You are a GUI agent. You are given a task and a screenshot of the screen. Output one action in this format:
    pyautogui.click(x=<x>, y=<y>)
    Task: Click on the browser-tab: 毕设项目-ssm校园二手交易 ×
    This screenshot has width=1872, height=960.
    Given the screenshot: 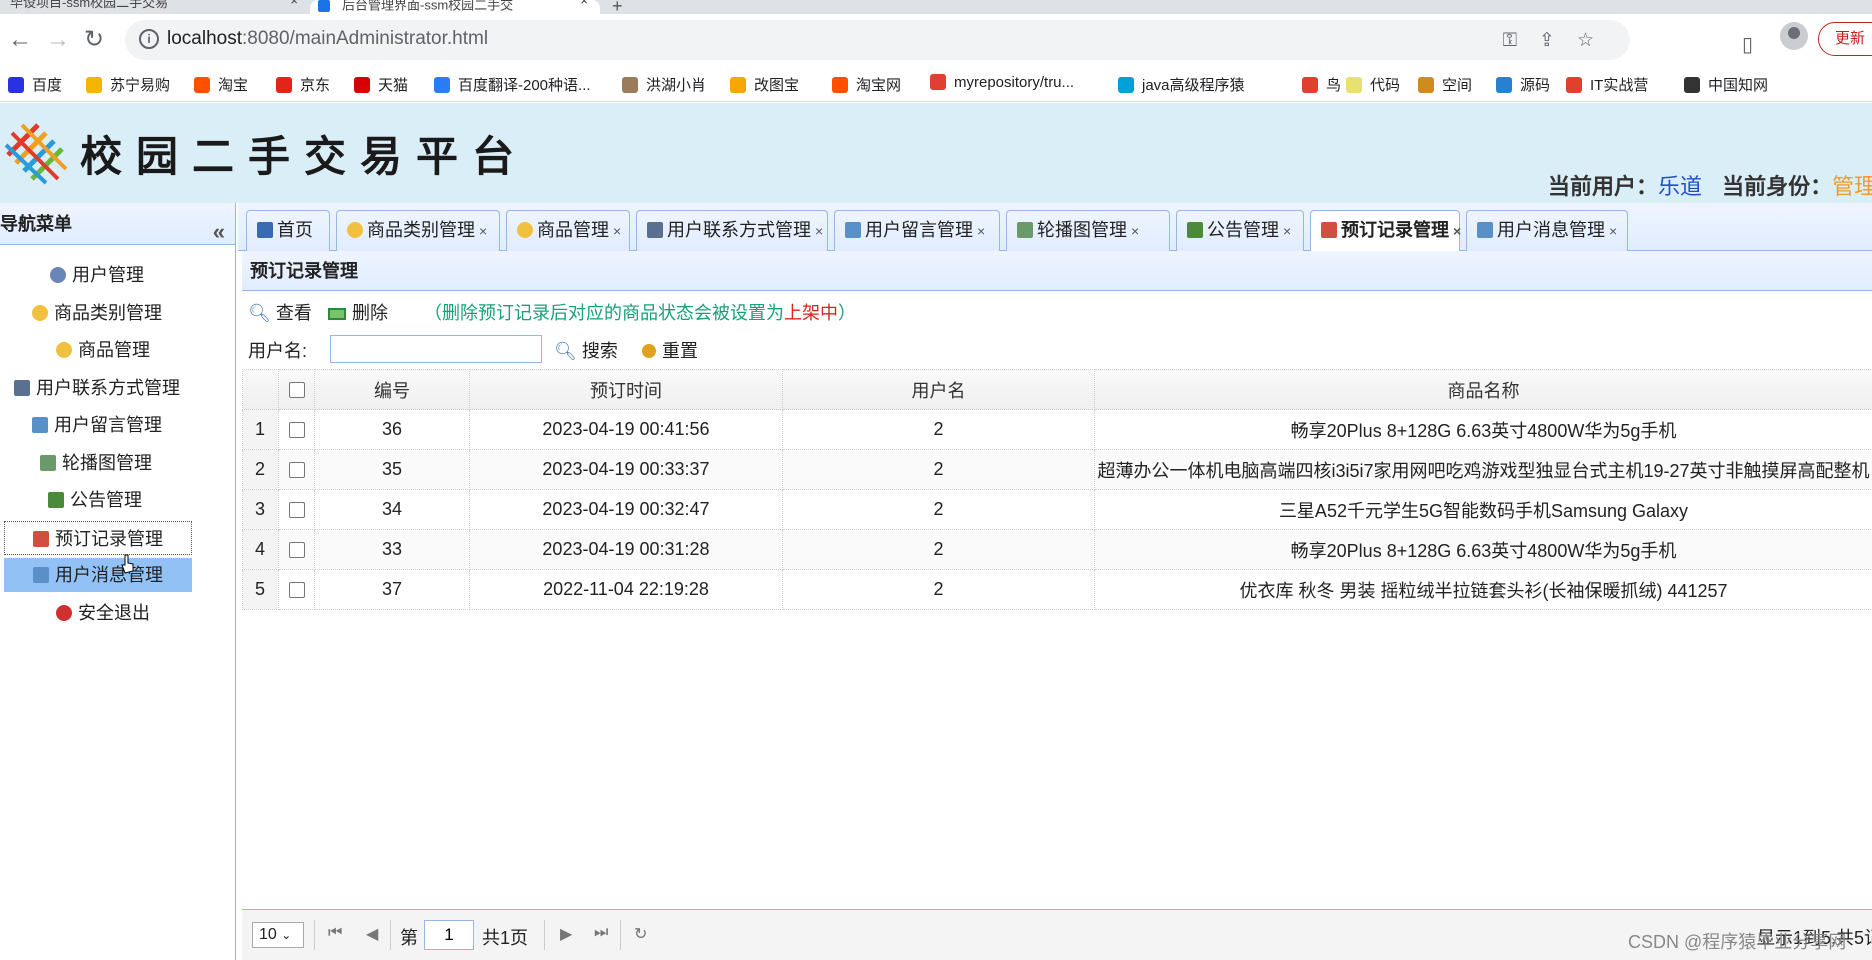 What is the action you would take?
    pyautogui.click(x=160, y=7)
    